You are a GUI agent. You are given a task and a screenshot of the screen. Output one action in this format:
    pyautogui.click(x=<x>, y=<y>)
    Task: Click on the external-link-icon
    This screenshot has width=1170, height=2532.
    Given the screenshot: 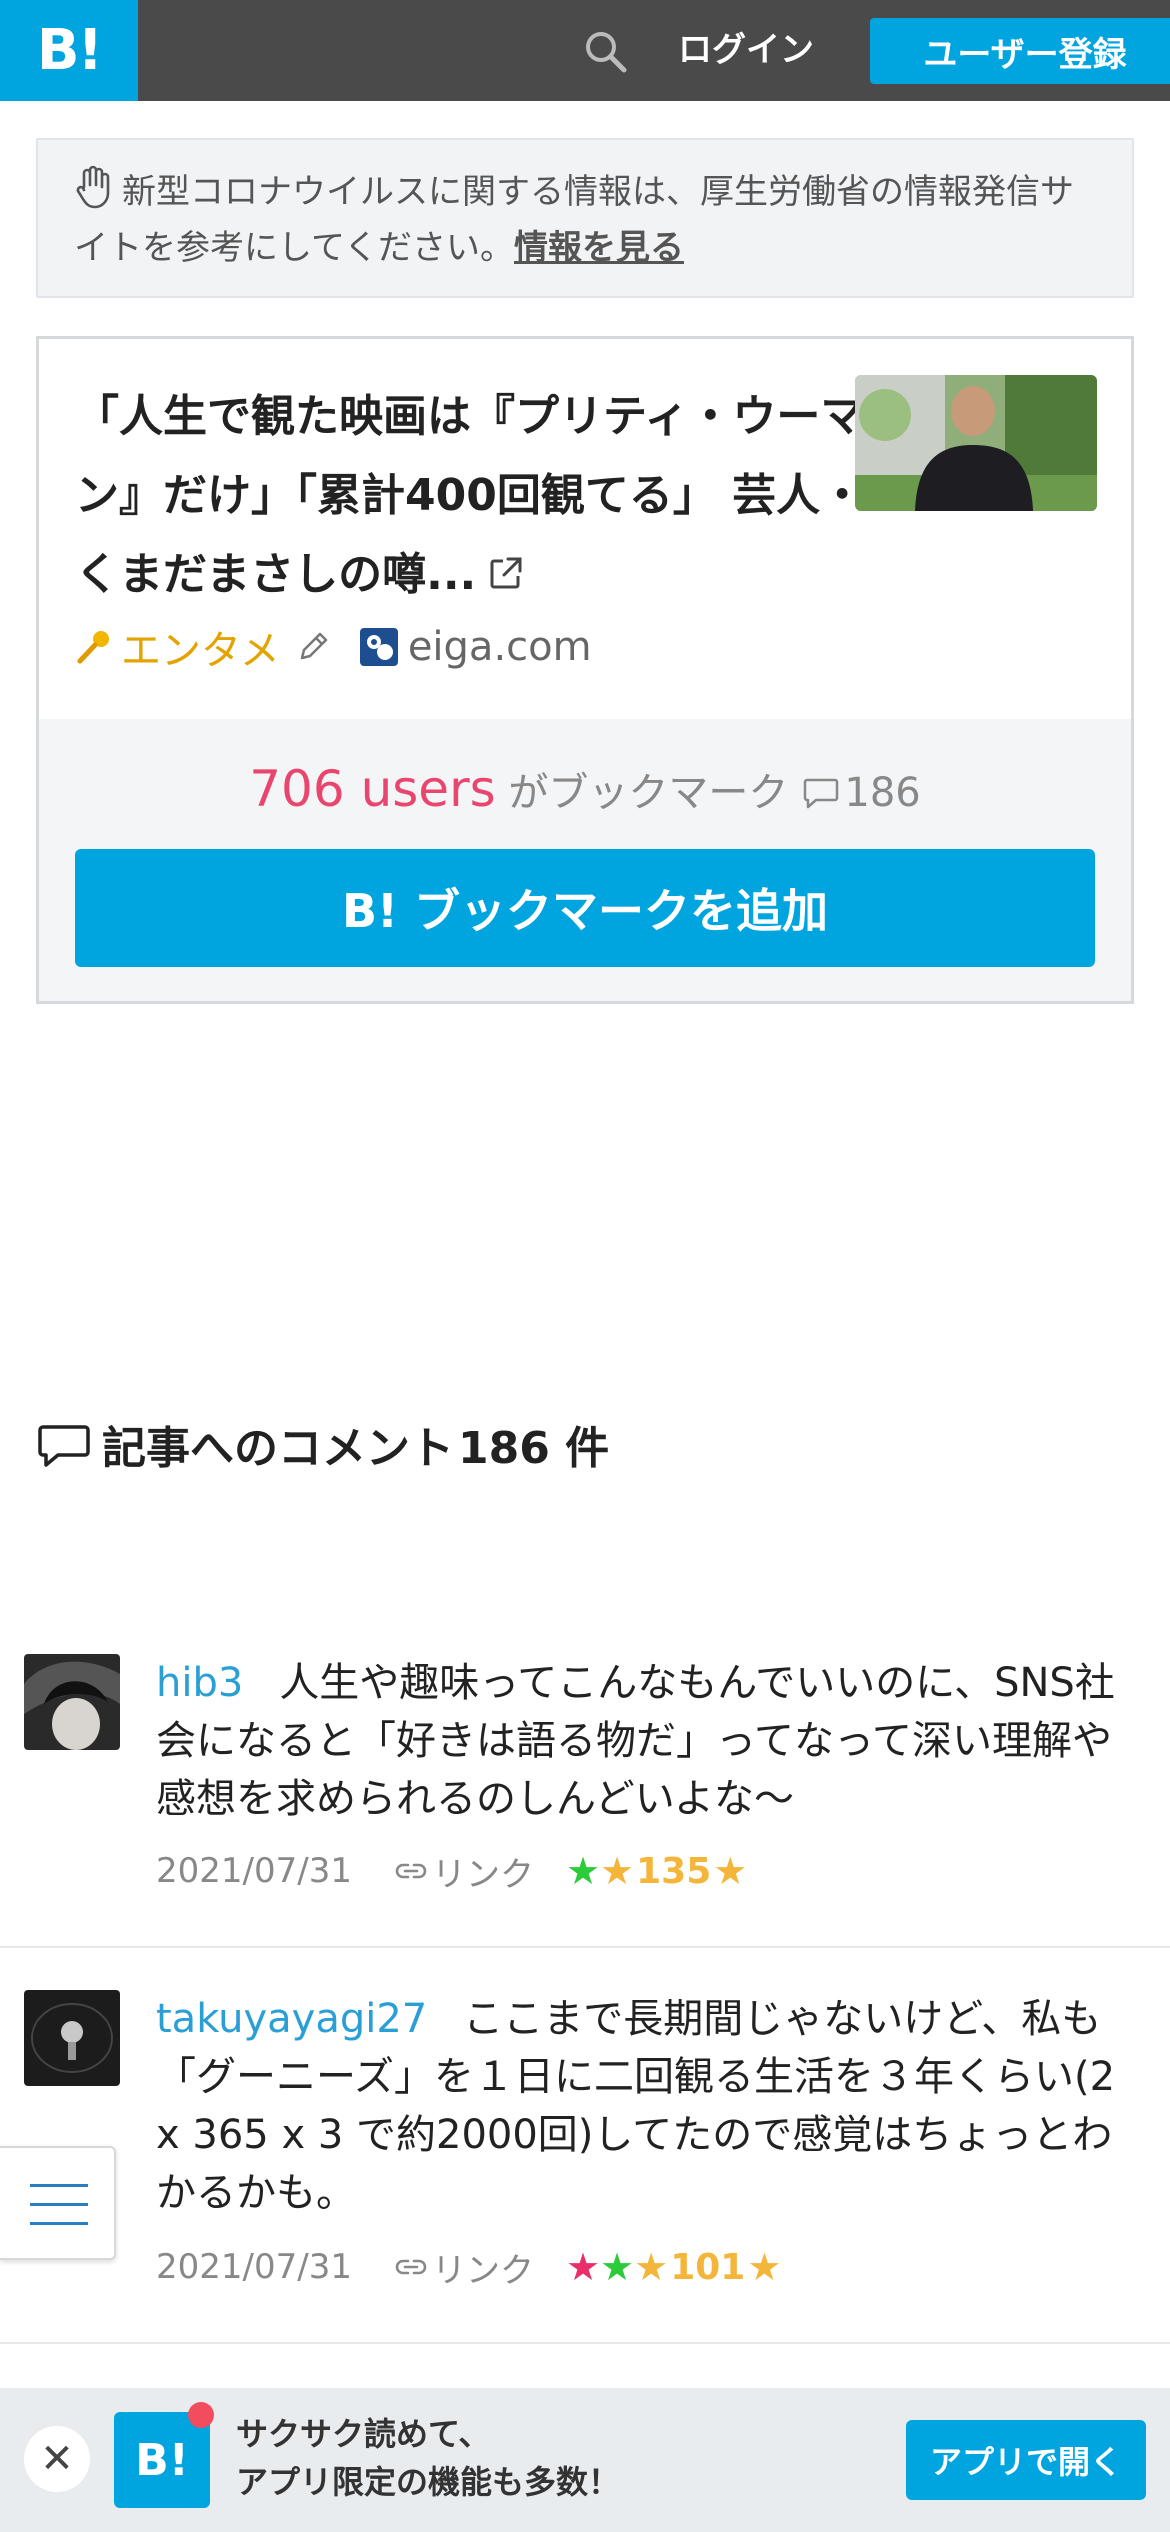 What is the action you would take?
    pyautogui.click(x=506, y=573)
    